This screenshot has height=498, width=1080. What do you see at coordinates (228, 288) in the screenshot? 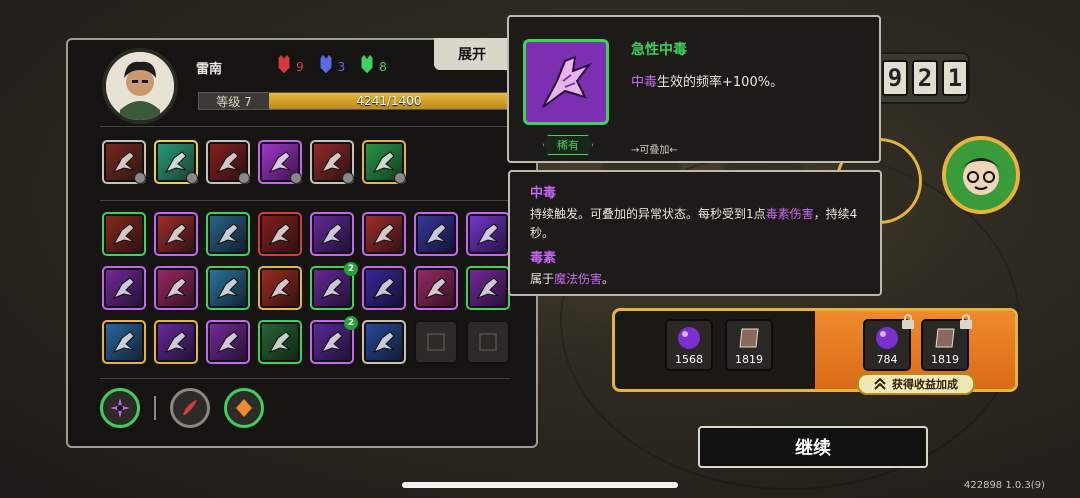
I see `star-icon` at bounding box center [228, 288].